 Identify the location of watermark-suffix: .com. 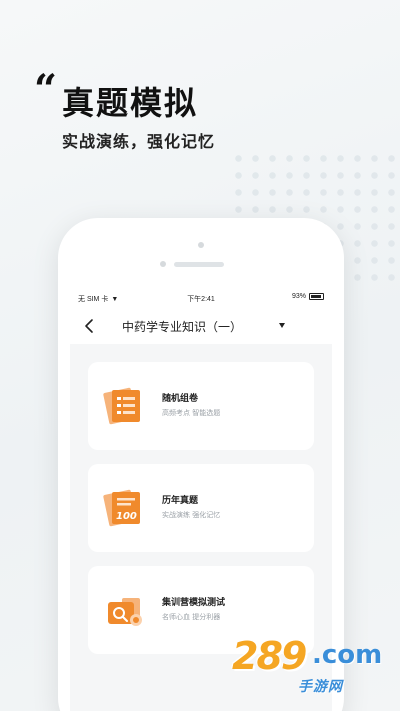
(347, 655).